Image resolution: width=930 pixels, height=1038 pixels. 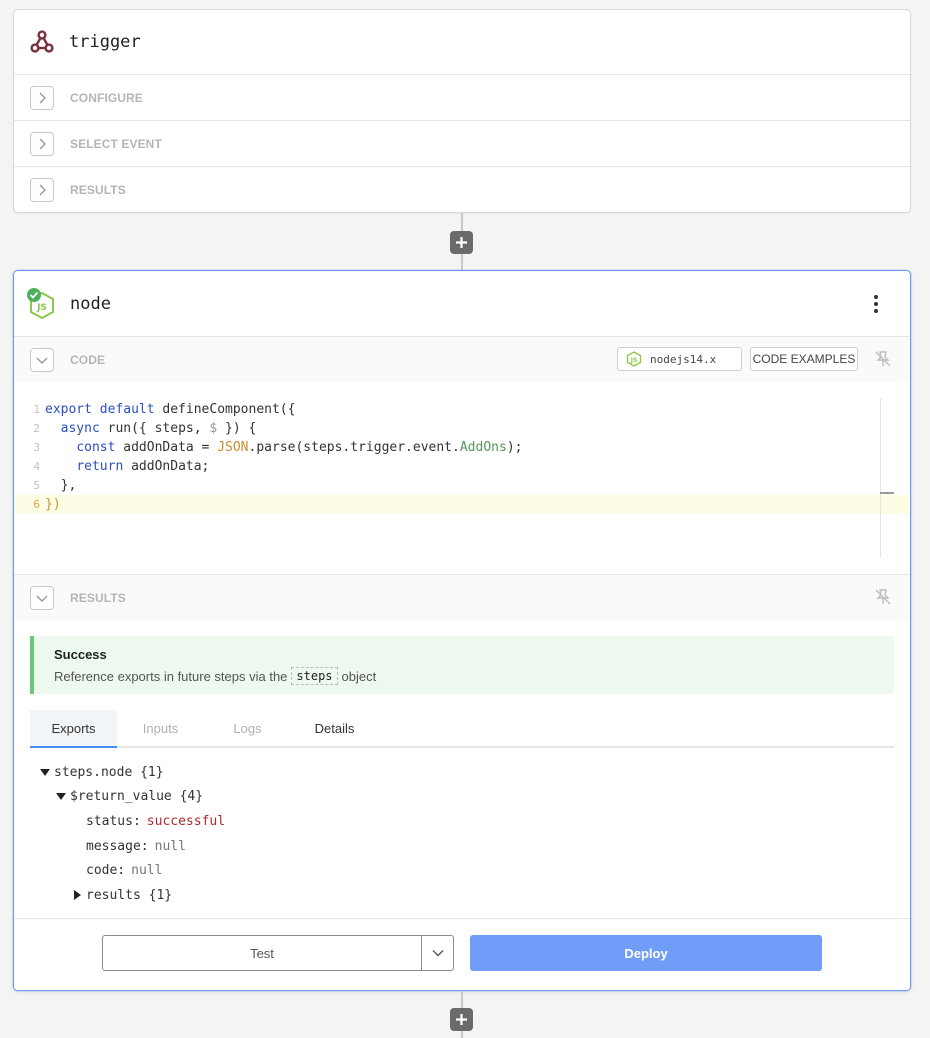 What do you see at coordinates (109, 772) in the screenshot?
I see `tree-label: steps.node {1}` at bounding box center [109, 772].